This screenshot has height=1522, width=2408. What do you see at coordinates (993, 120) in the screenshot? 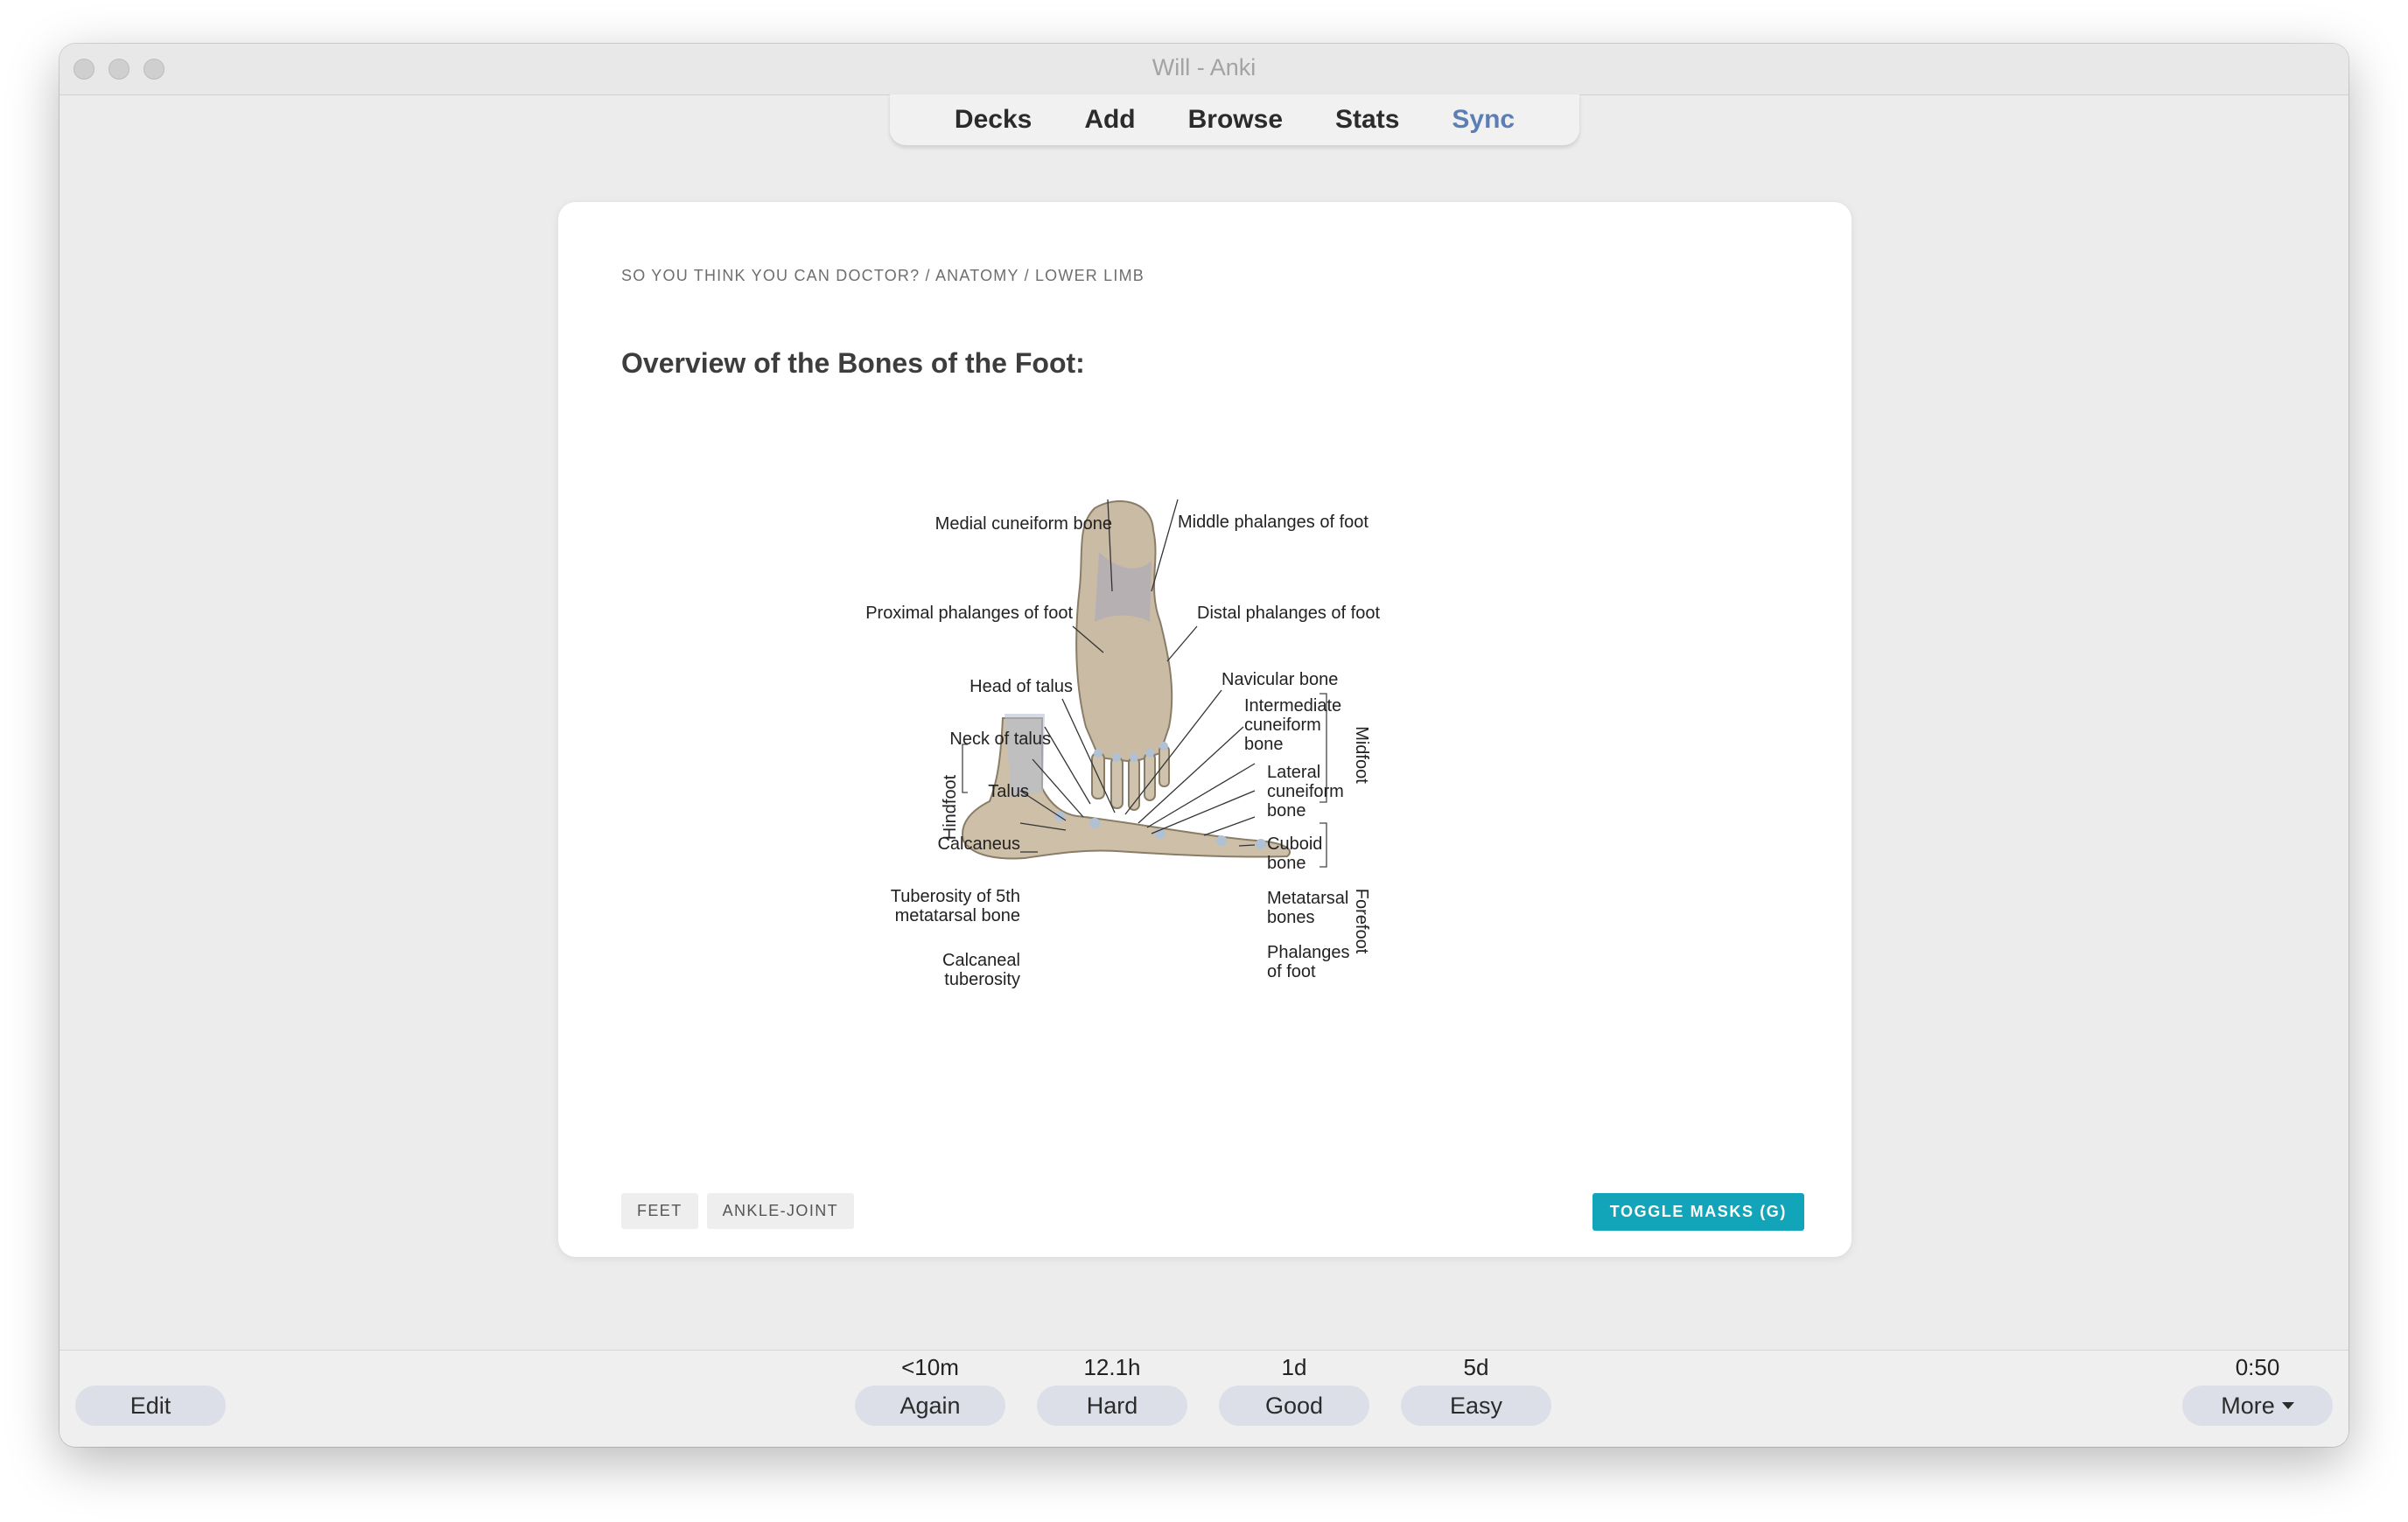
I see `decks-link: Decks` at bounding box center [993, 120].